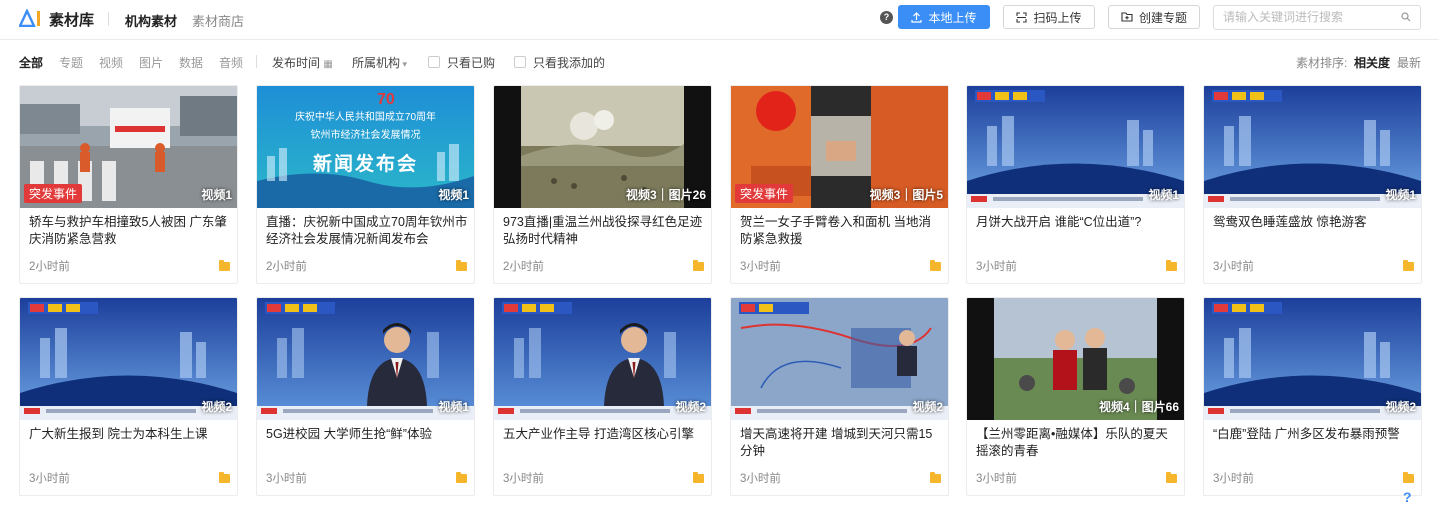 This screenshot has width=1439, height=505. I want to click on card-title: 月饼大战开启 谁能“C位出道”?, so click(1077, 232).